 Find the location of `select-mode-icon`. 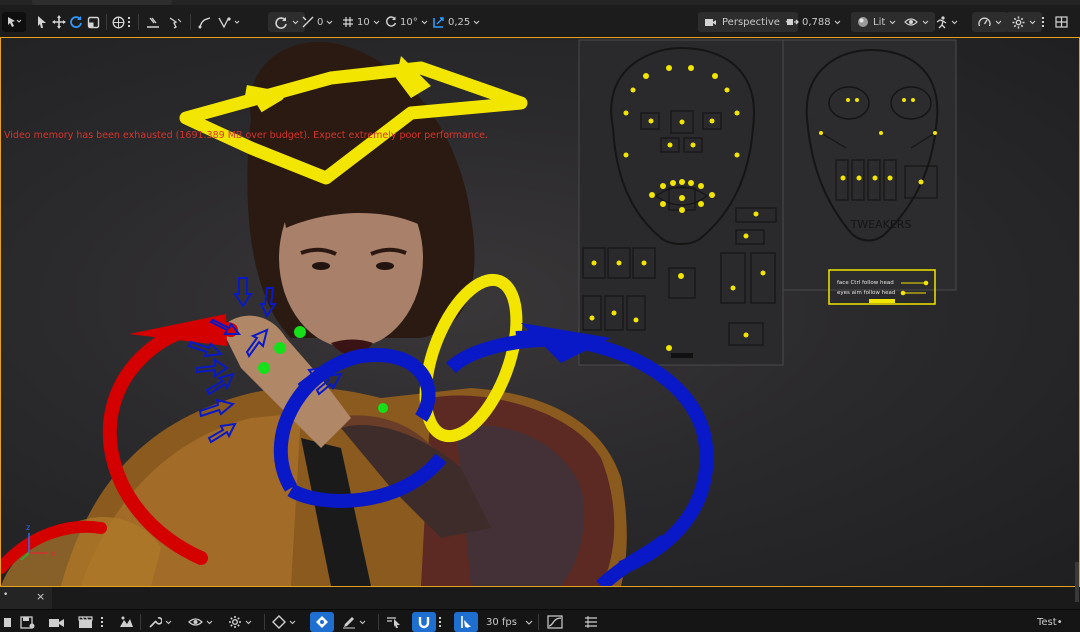

select-mode-icon is located at coordinates (15, 22).